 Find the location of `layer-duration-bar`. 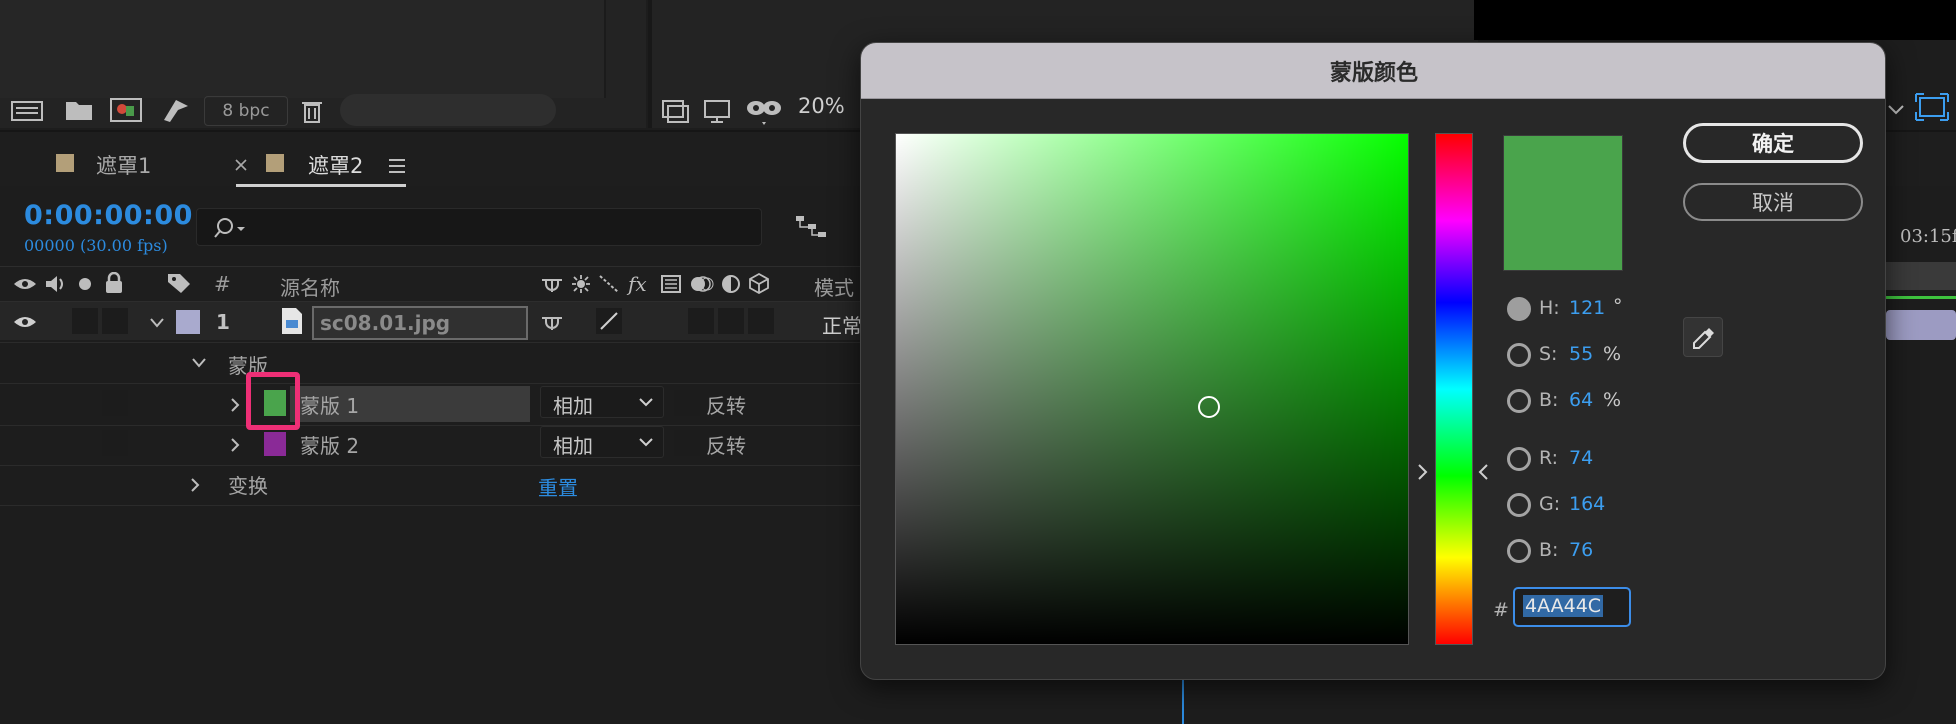

layer-duration-bar is located at coordinates (1921, 325).